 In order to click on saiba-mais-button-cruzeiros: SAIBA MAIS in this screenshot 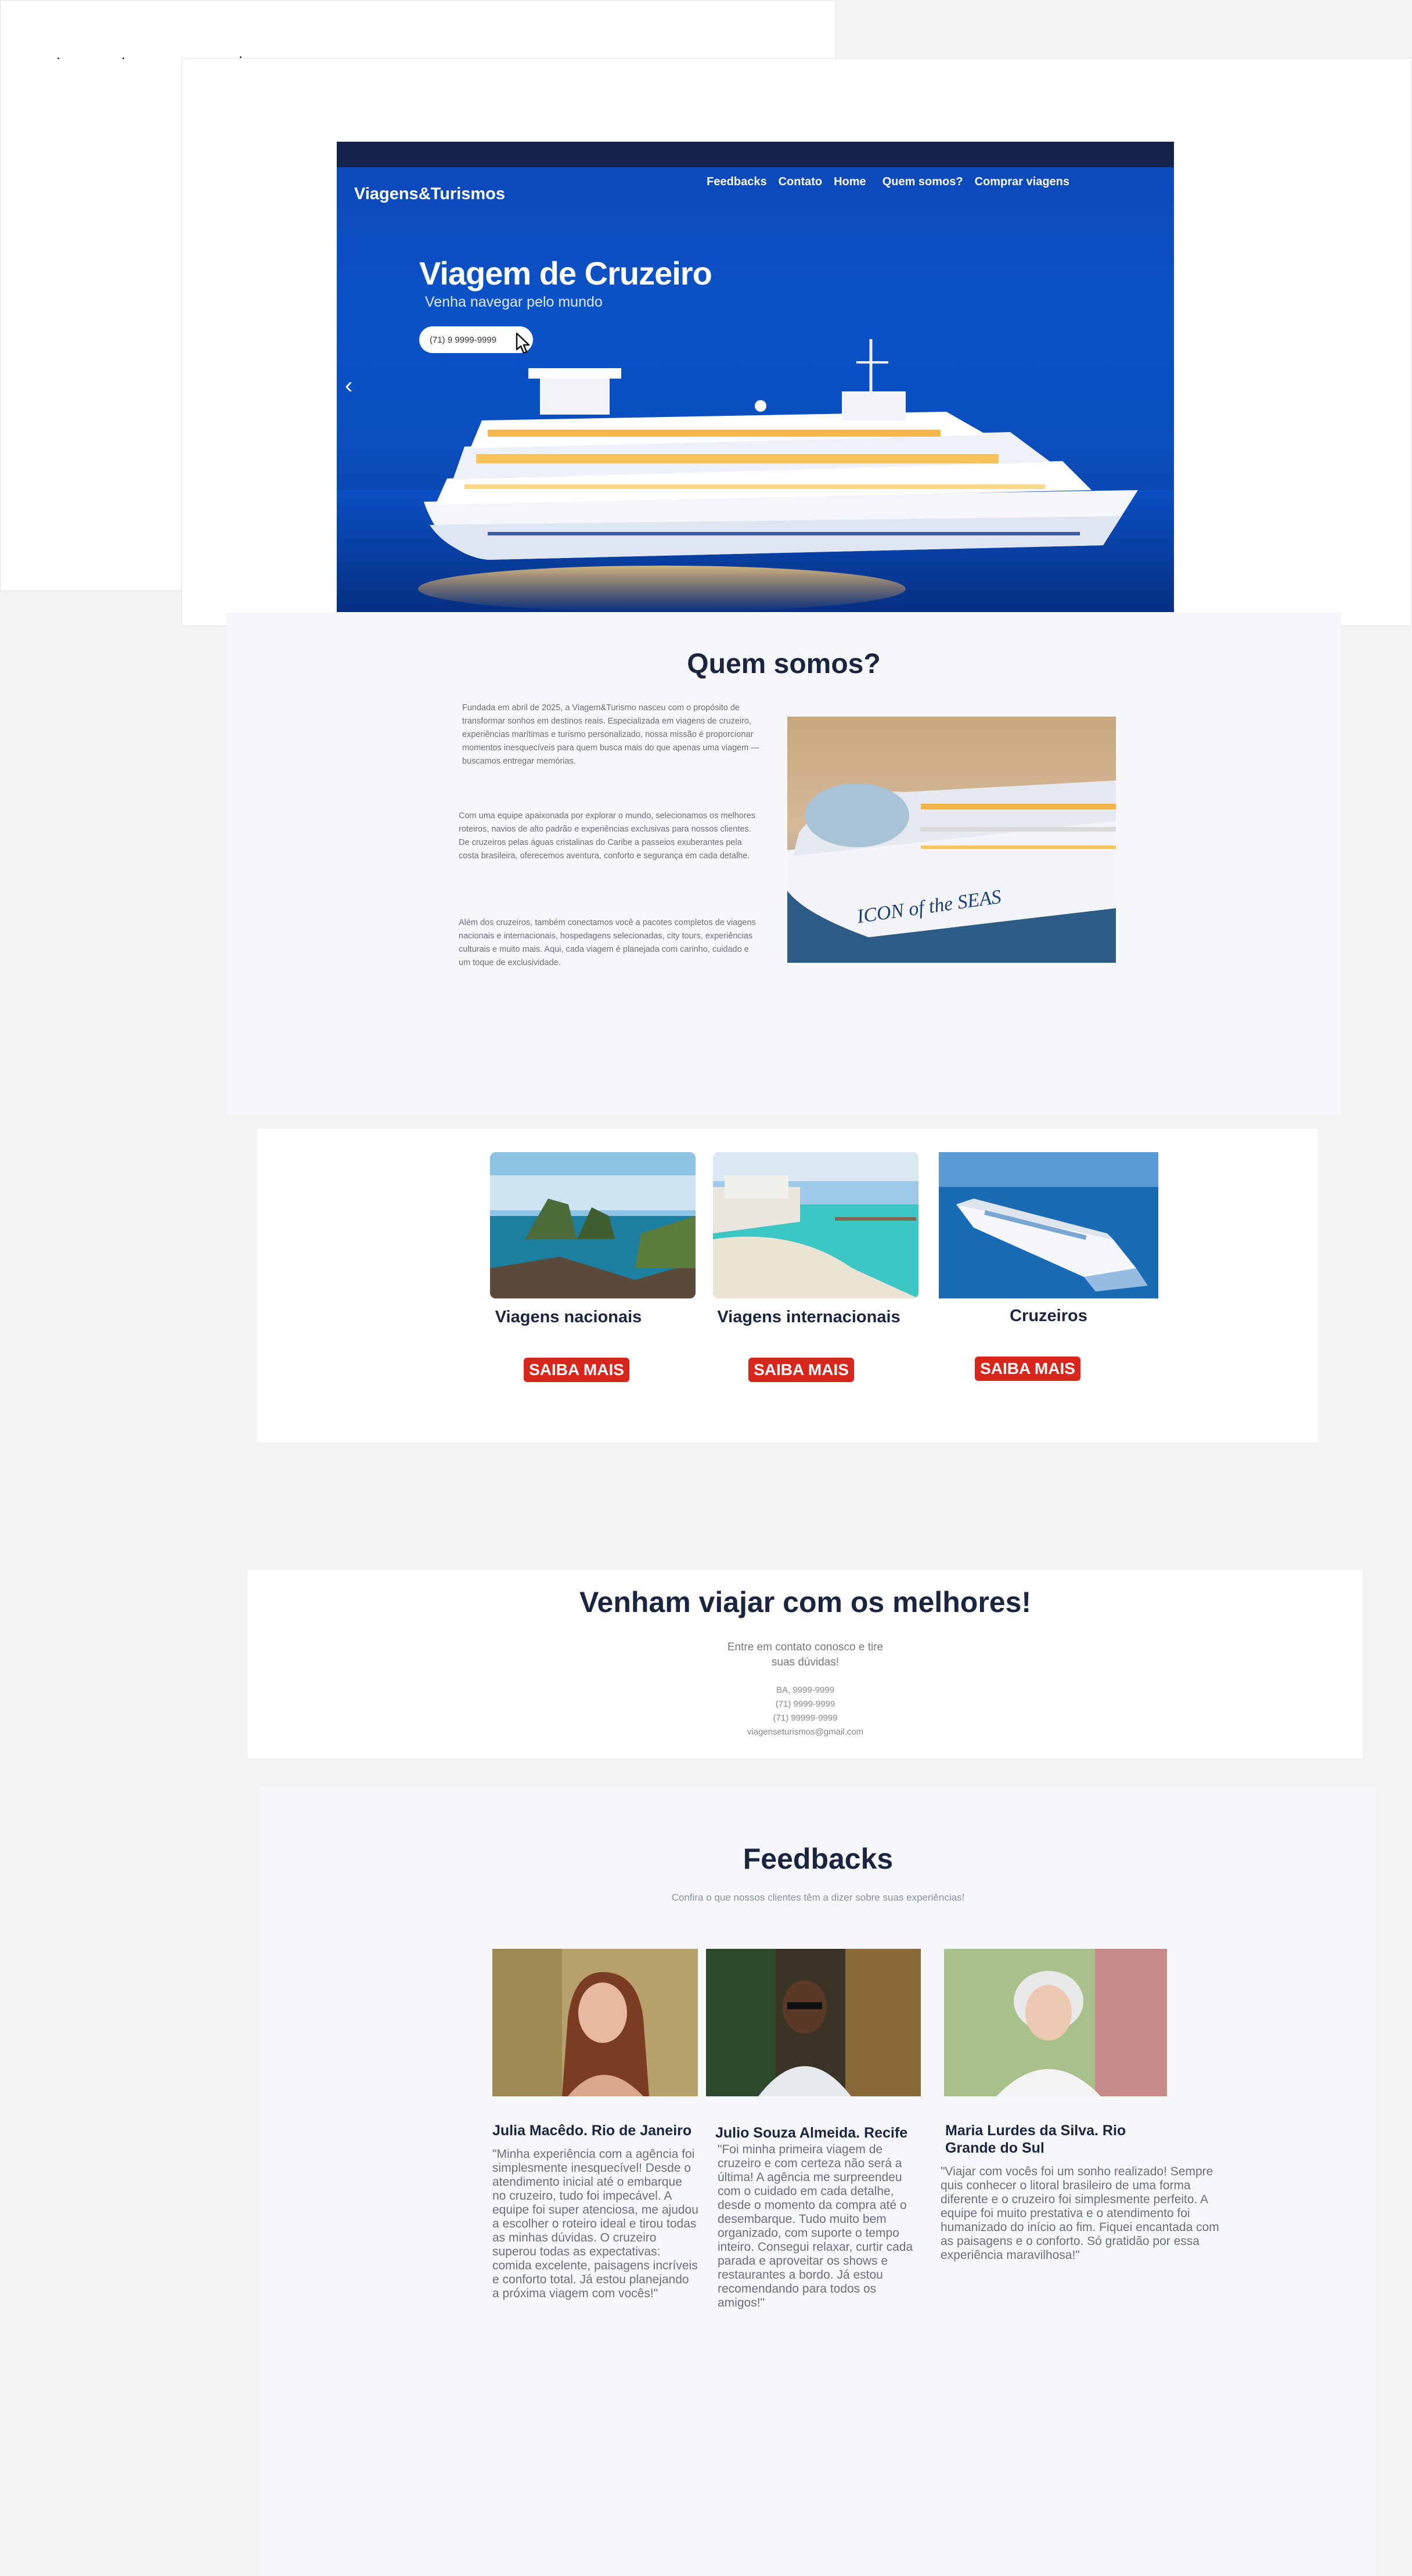, I will do `click(1027, 1369)`.